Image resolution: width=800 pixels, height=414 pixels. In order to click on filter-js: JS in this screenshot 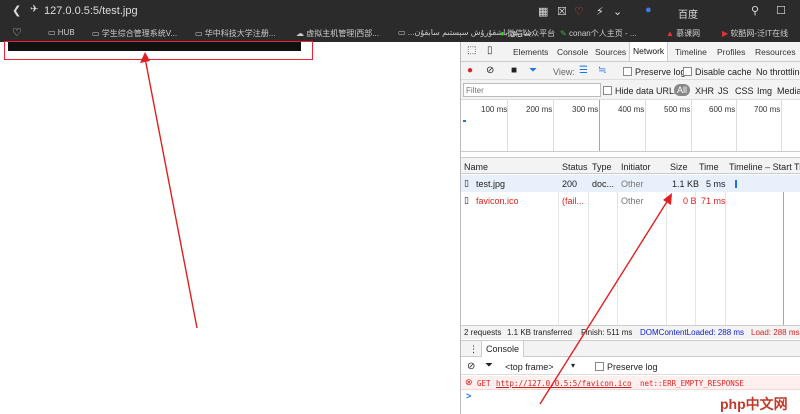, I will do `click(723, 91)`.